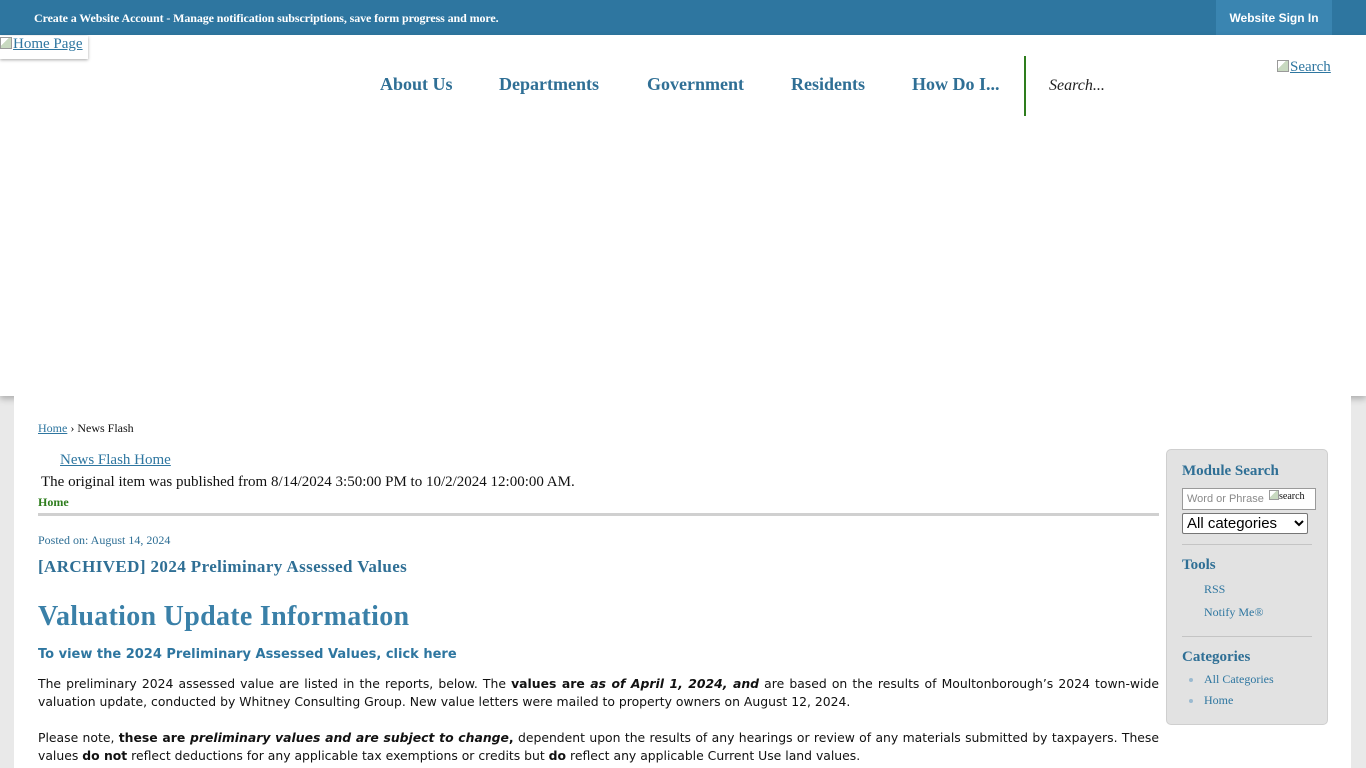 The image size is (1366, 768). I want to click on tool-notify-me-link: Notify Me®, so click(1233, 612).